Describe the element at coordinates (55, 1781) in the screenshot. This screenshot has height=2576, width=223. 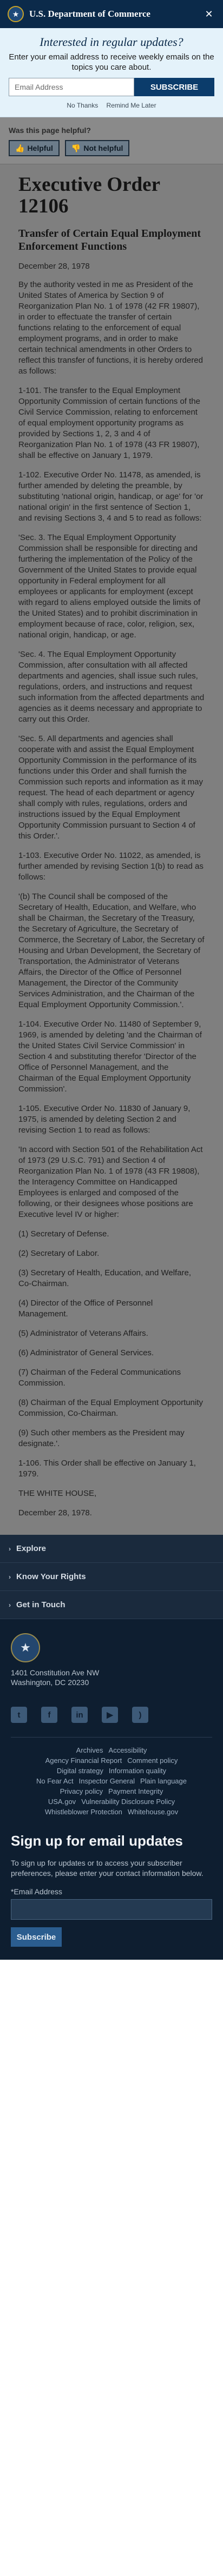
I see `footer-link: No Fear Act` at that location.